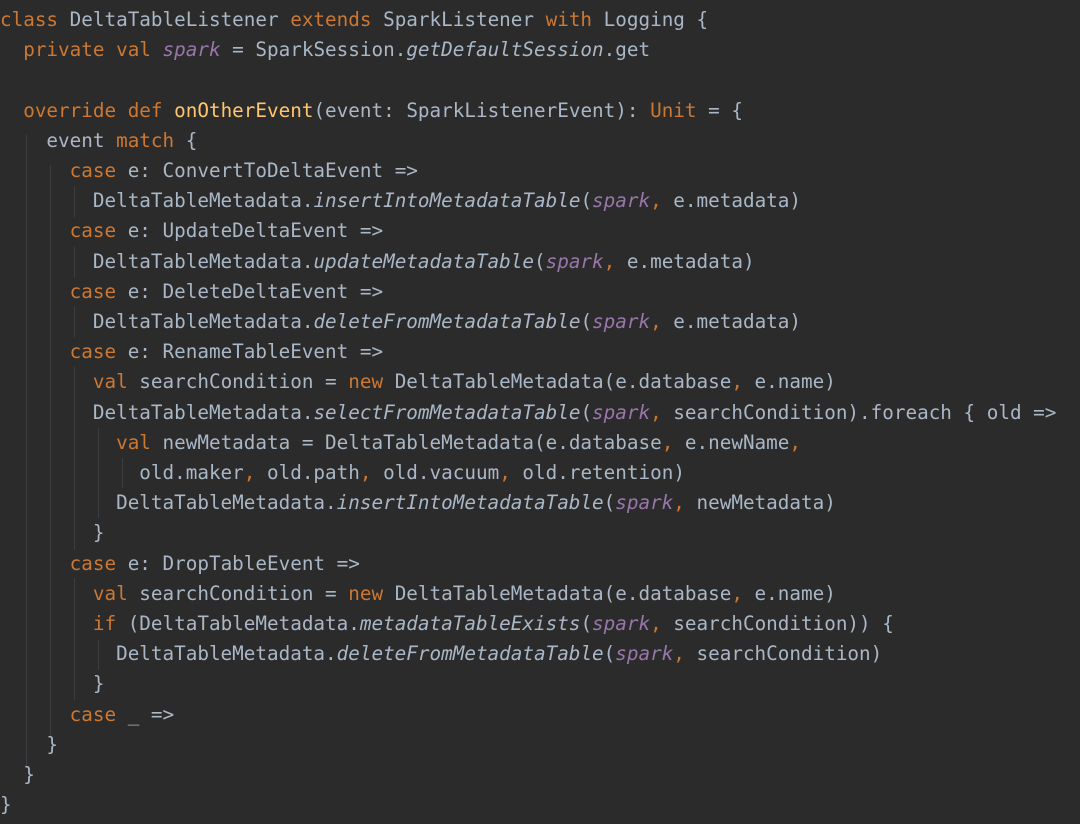 The height and width of the screenshot is (824, 1080). What do you see at coordinates (470, 654) in the screenshot?
I see `code-token: deleteFromMetadataTable` at bounding box center [470, 654].